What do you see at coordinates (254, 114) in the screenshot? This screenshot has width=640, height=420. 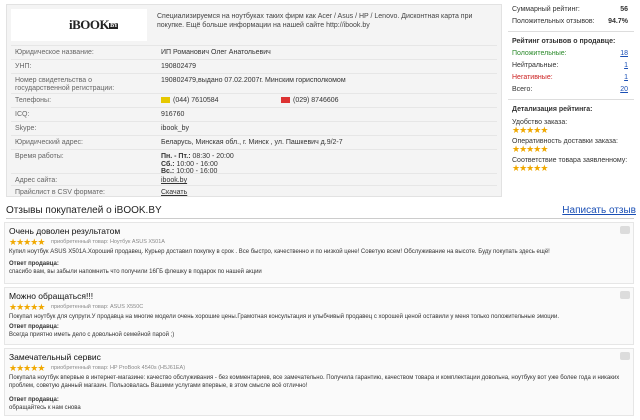 I see `info-row-icq: ICQ: 916760` at bounding box center [254, 114].